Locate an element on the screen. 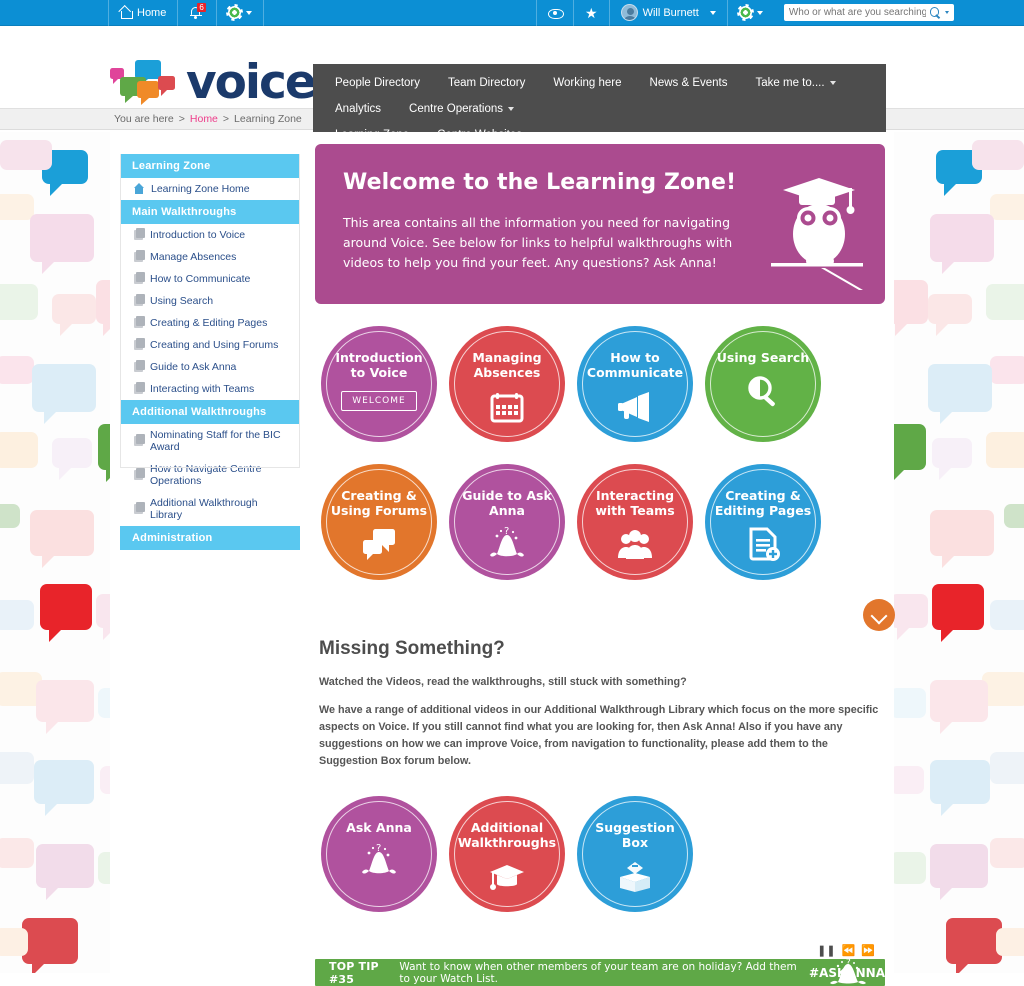 The height and width of the screenshot is (986, 1024). nav-item-working-here: Working here is located at coordinates (587, 83).